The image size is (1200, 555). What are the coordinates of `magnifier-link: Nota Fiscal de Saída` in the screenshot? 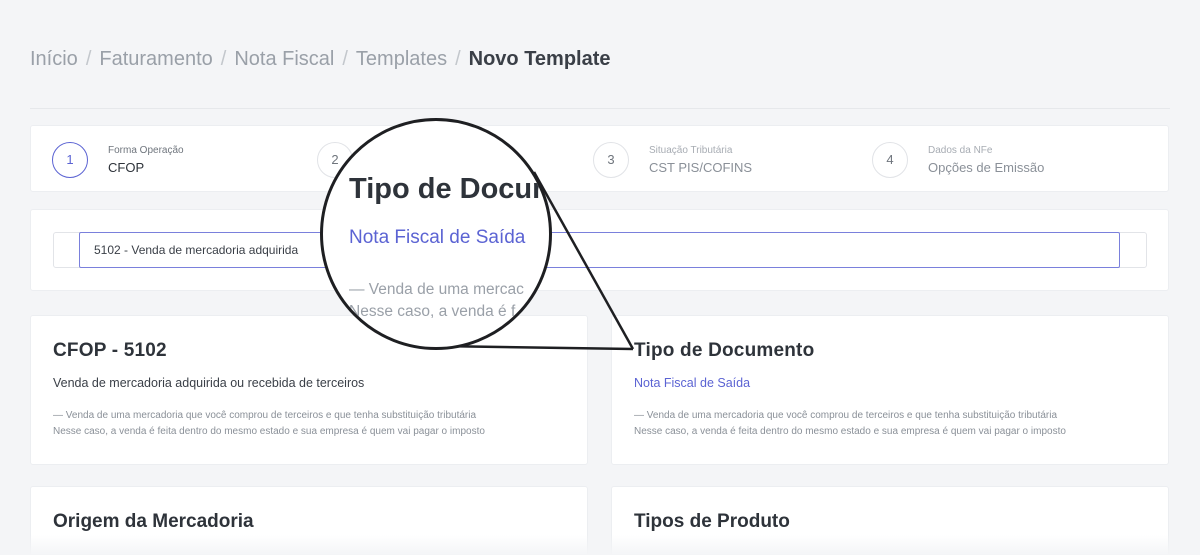 It's located at (437, 237).